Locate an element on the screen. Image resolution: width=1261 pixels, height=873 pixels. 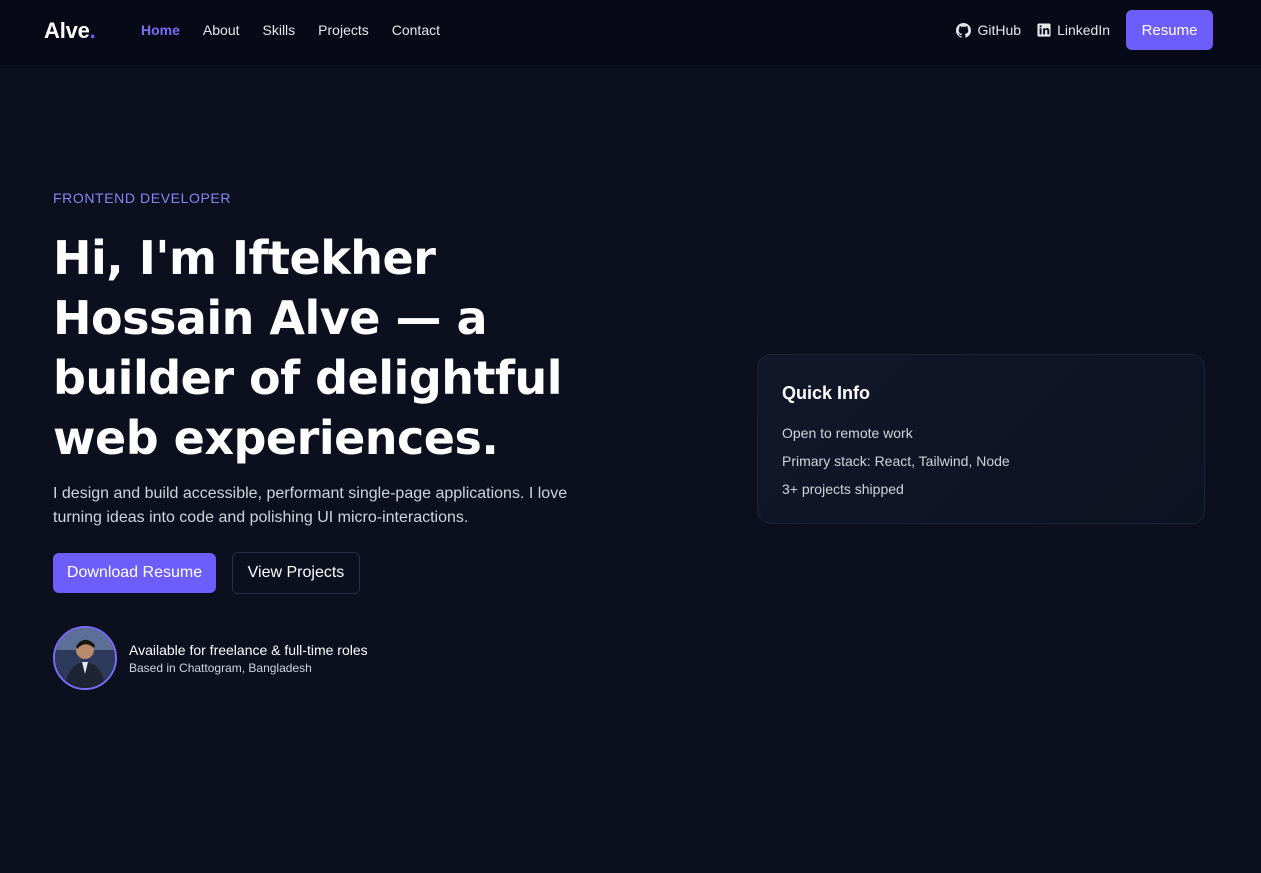
brand-logo: Alve. is located at coordinates (70, 31).